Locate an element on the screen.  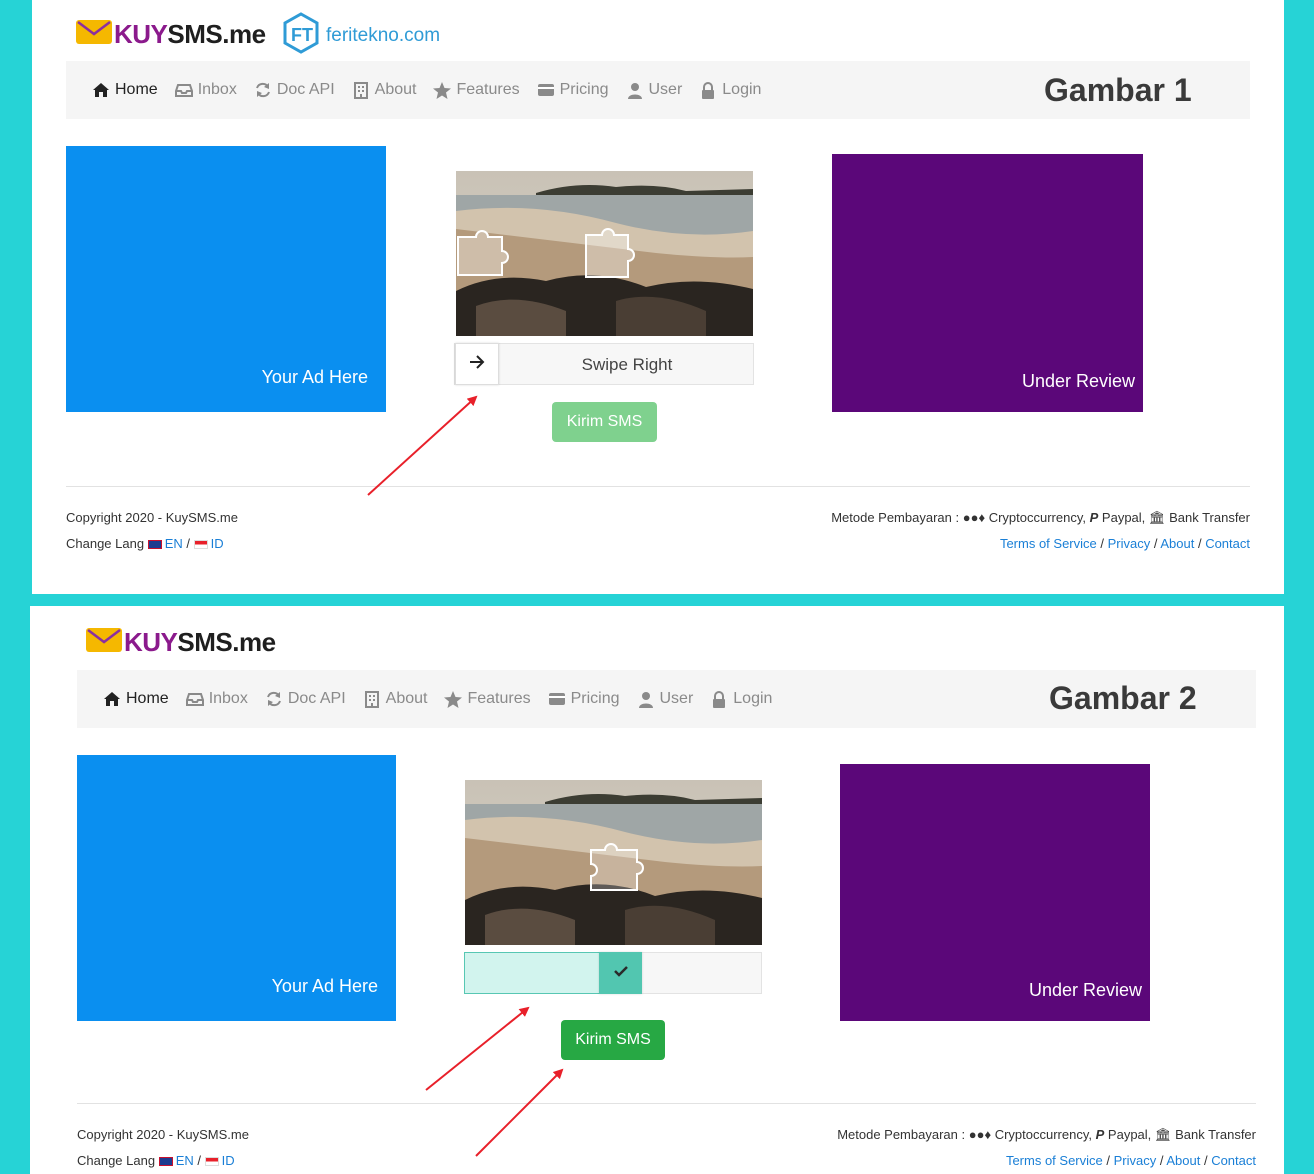
ft-hexagon-icon: FT is located at coordinates (301, 35).